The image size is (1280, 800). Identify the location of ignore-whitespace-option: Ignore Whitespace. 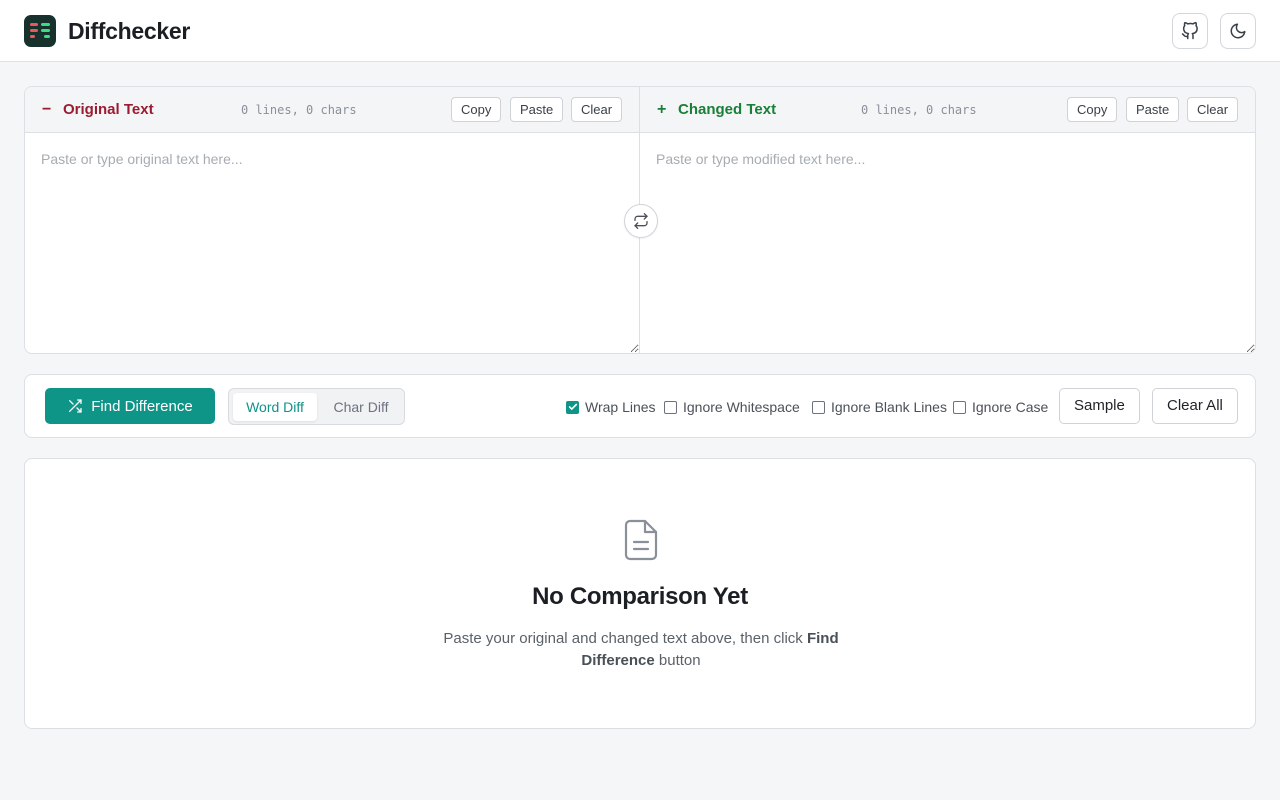
(732, 407).